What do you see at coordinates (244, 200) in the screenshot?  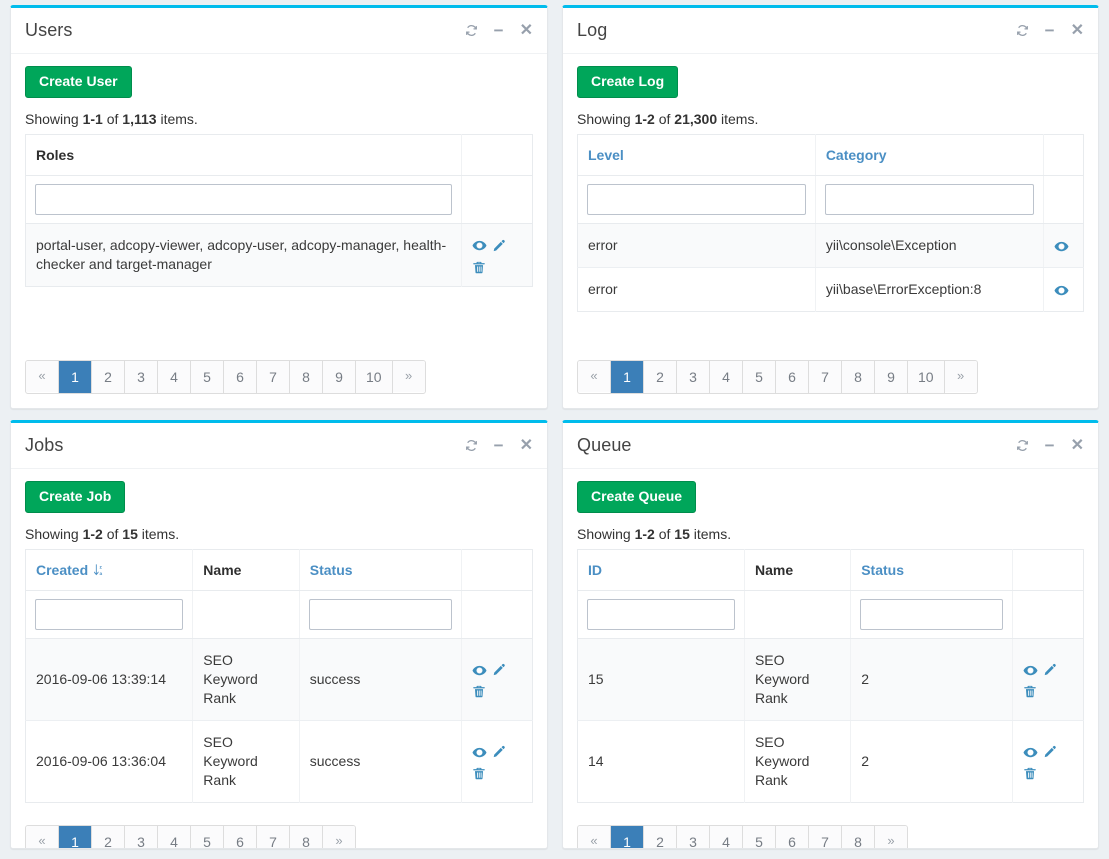 I see `filter-input-roles` at bounding box center [244, 200].